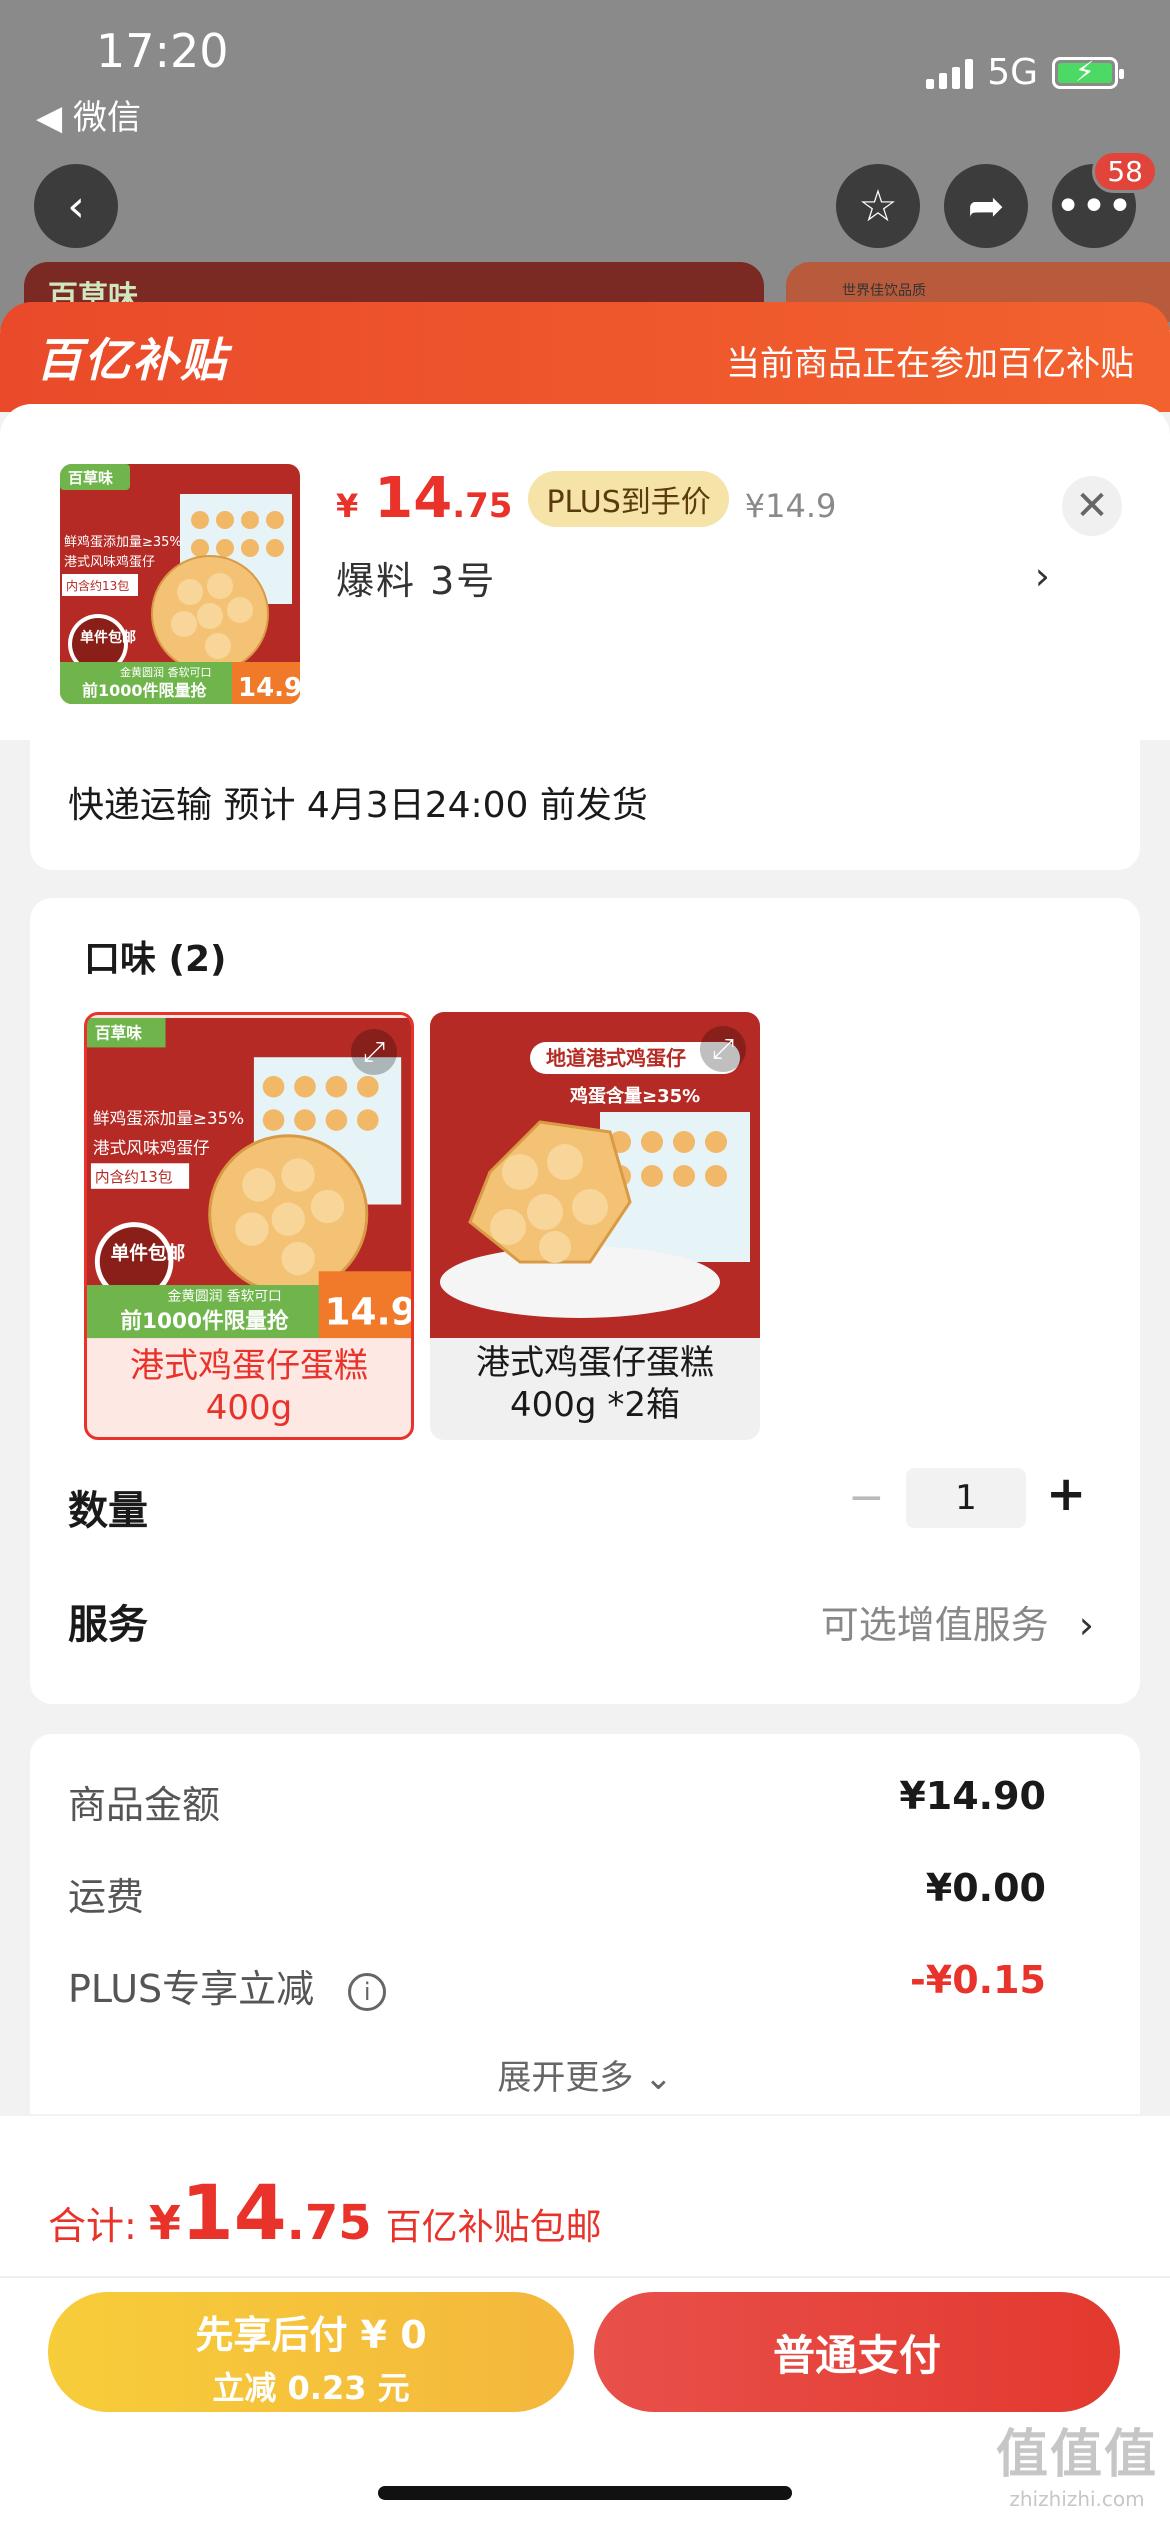  What do you see at coordinates (585, 2074) in the screenshot?
I see `expand-more-button: 展开更多 ⌄` at bounding box center [585, 2074].